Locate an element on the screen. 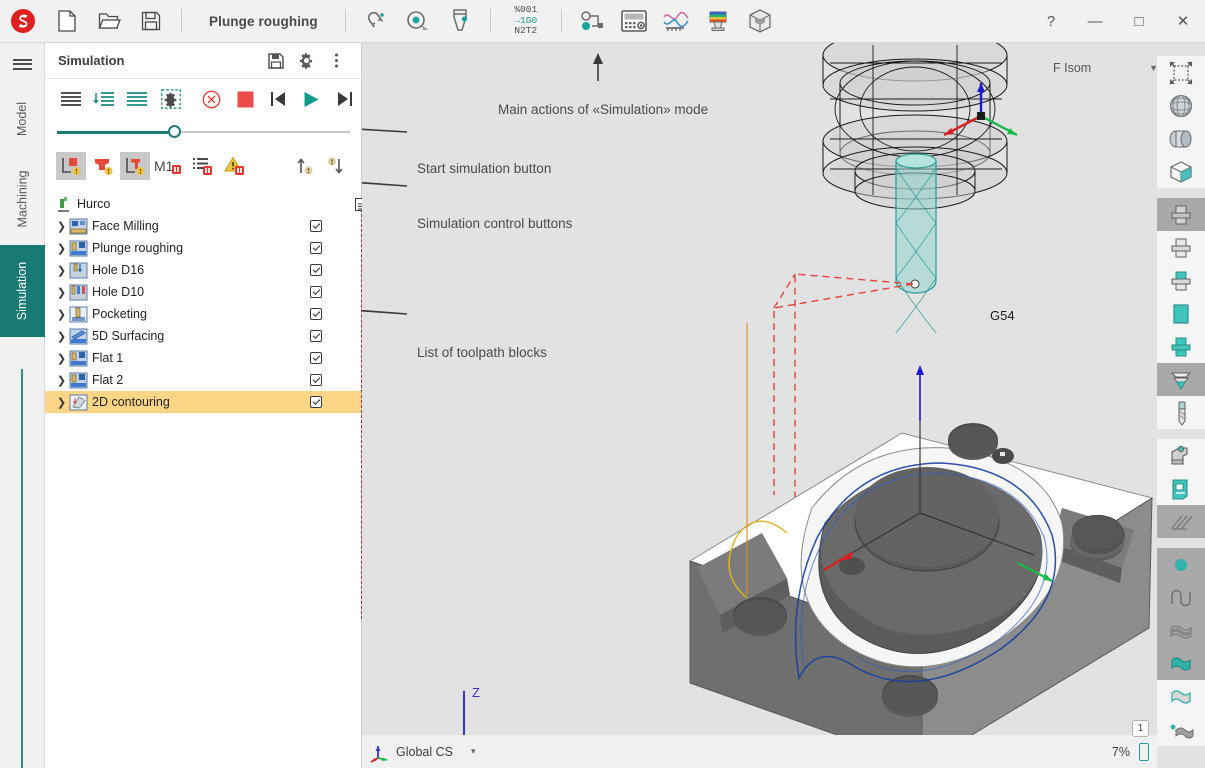 The image size is (1205, 768). step-into-icon is located at coordinates (103, 99).